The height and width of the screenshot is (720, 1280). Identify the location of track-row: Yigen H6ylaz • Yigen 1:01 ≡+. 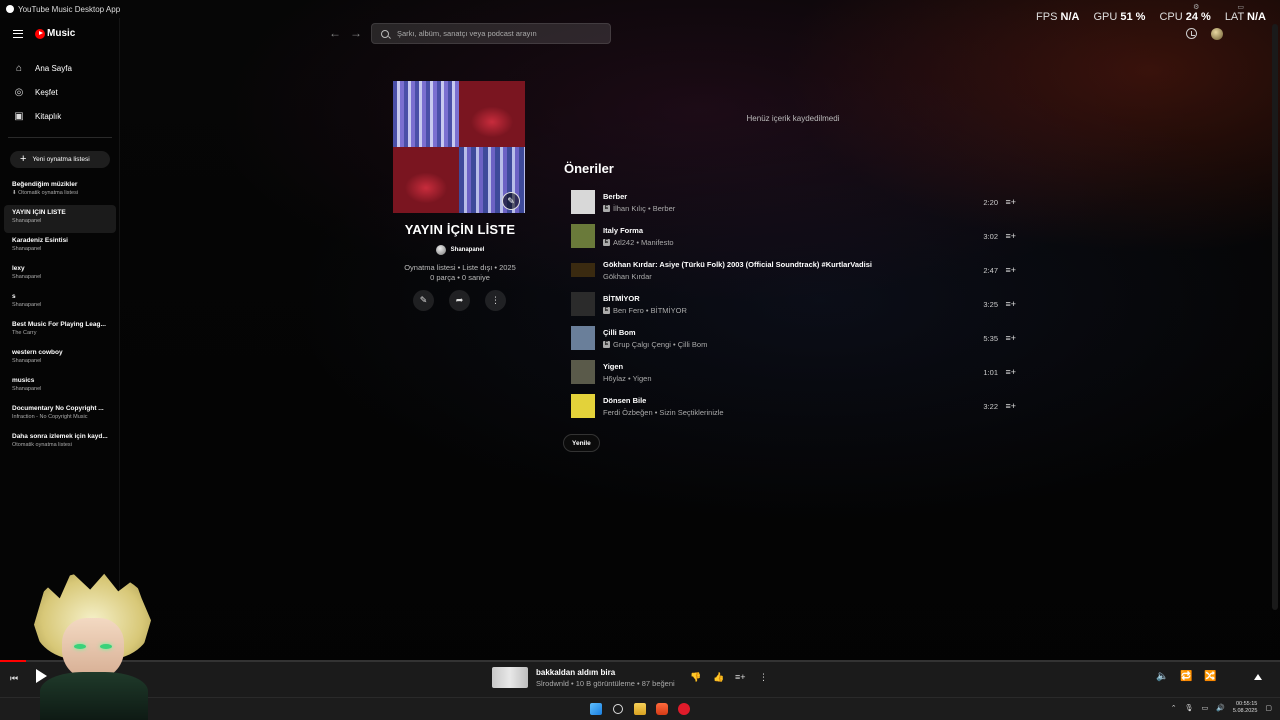
(792, 372).